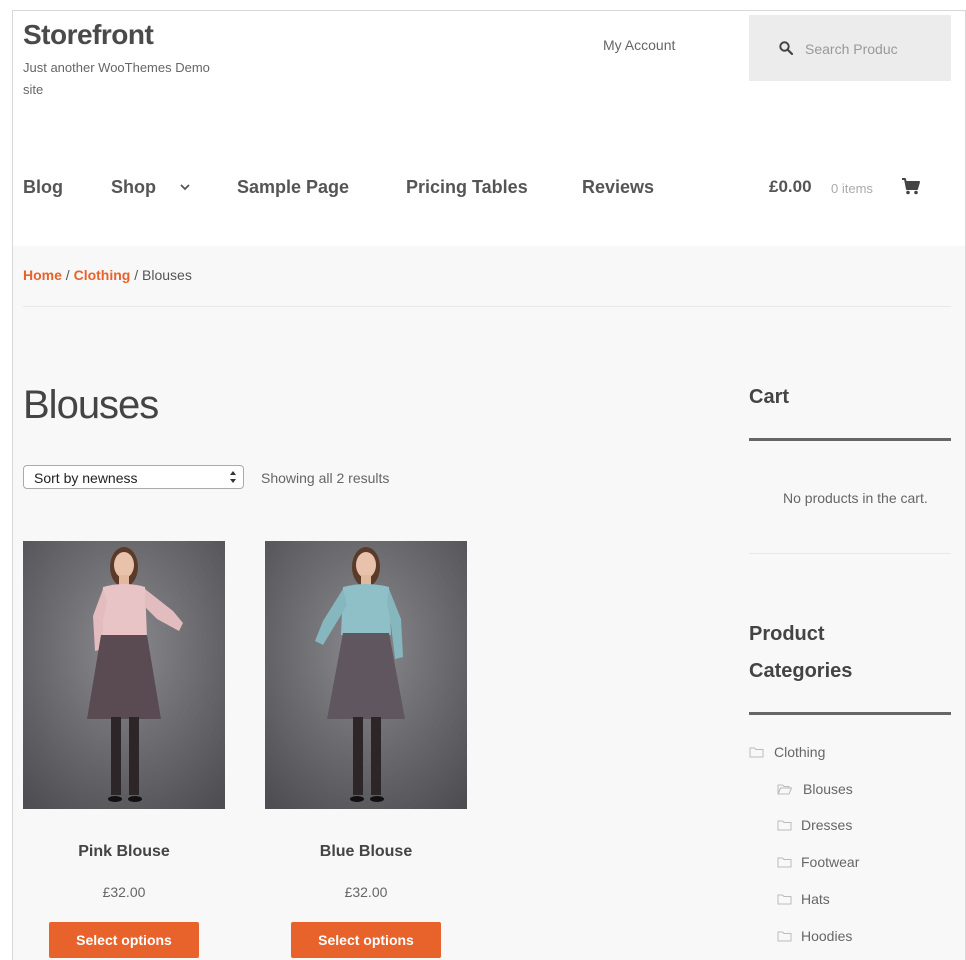  Describe the element at coordinates (769, 397) in the screenshot. I see `cart-widget-title: Cart` at that location.